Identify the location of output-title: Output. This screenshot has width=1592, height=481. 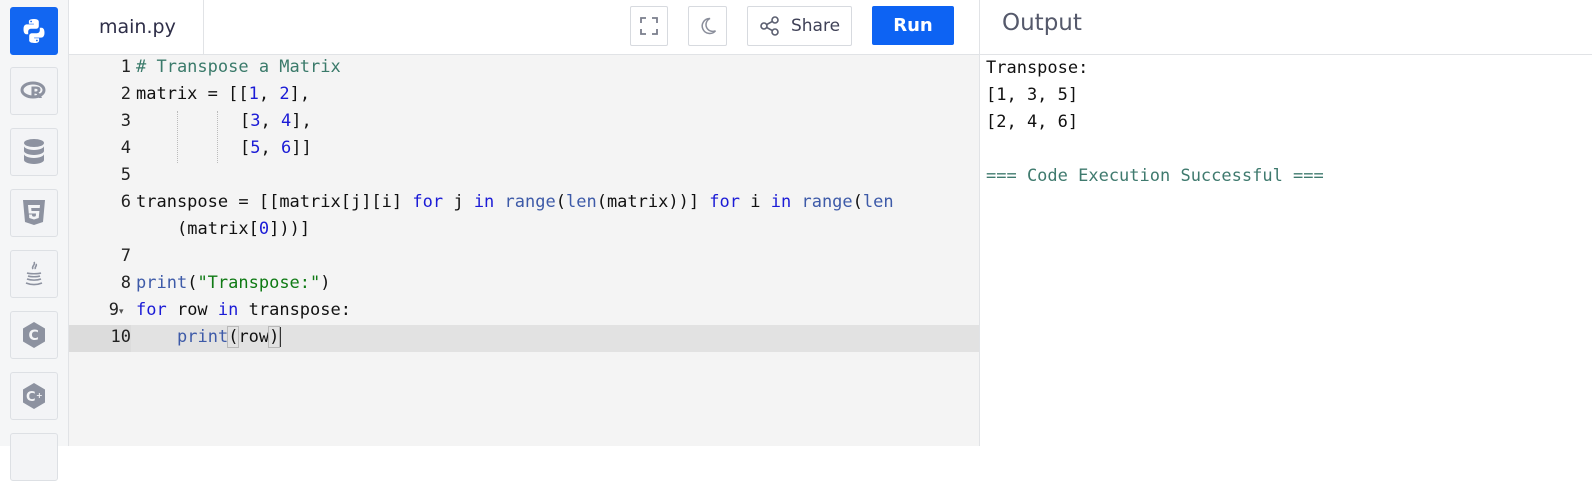
(1042, 23).